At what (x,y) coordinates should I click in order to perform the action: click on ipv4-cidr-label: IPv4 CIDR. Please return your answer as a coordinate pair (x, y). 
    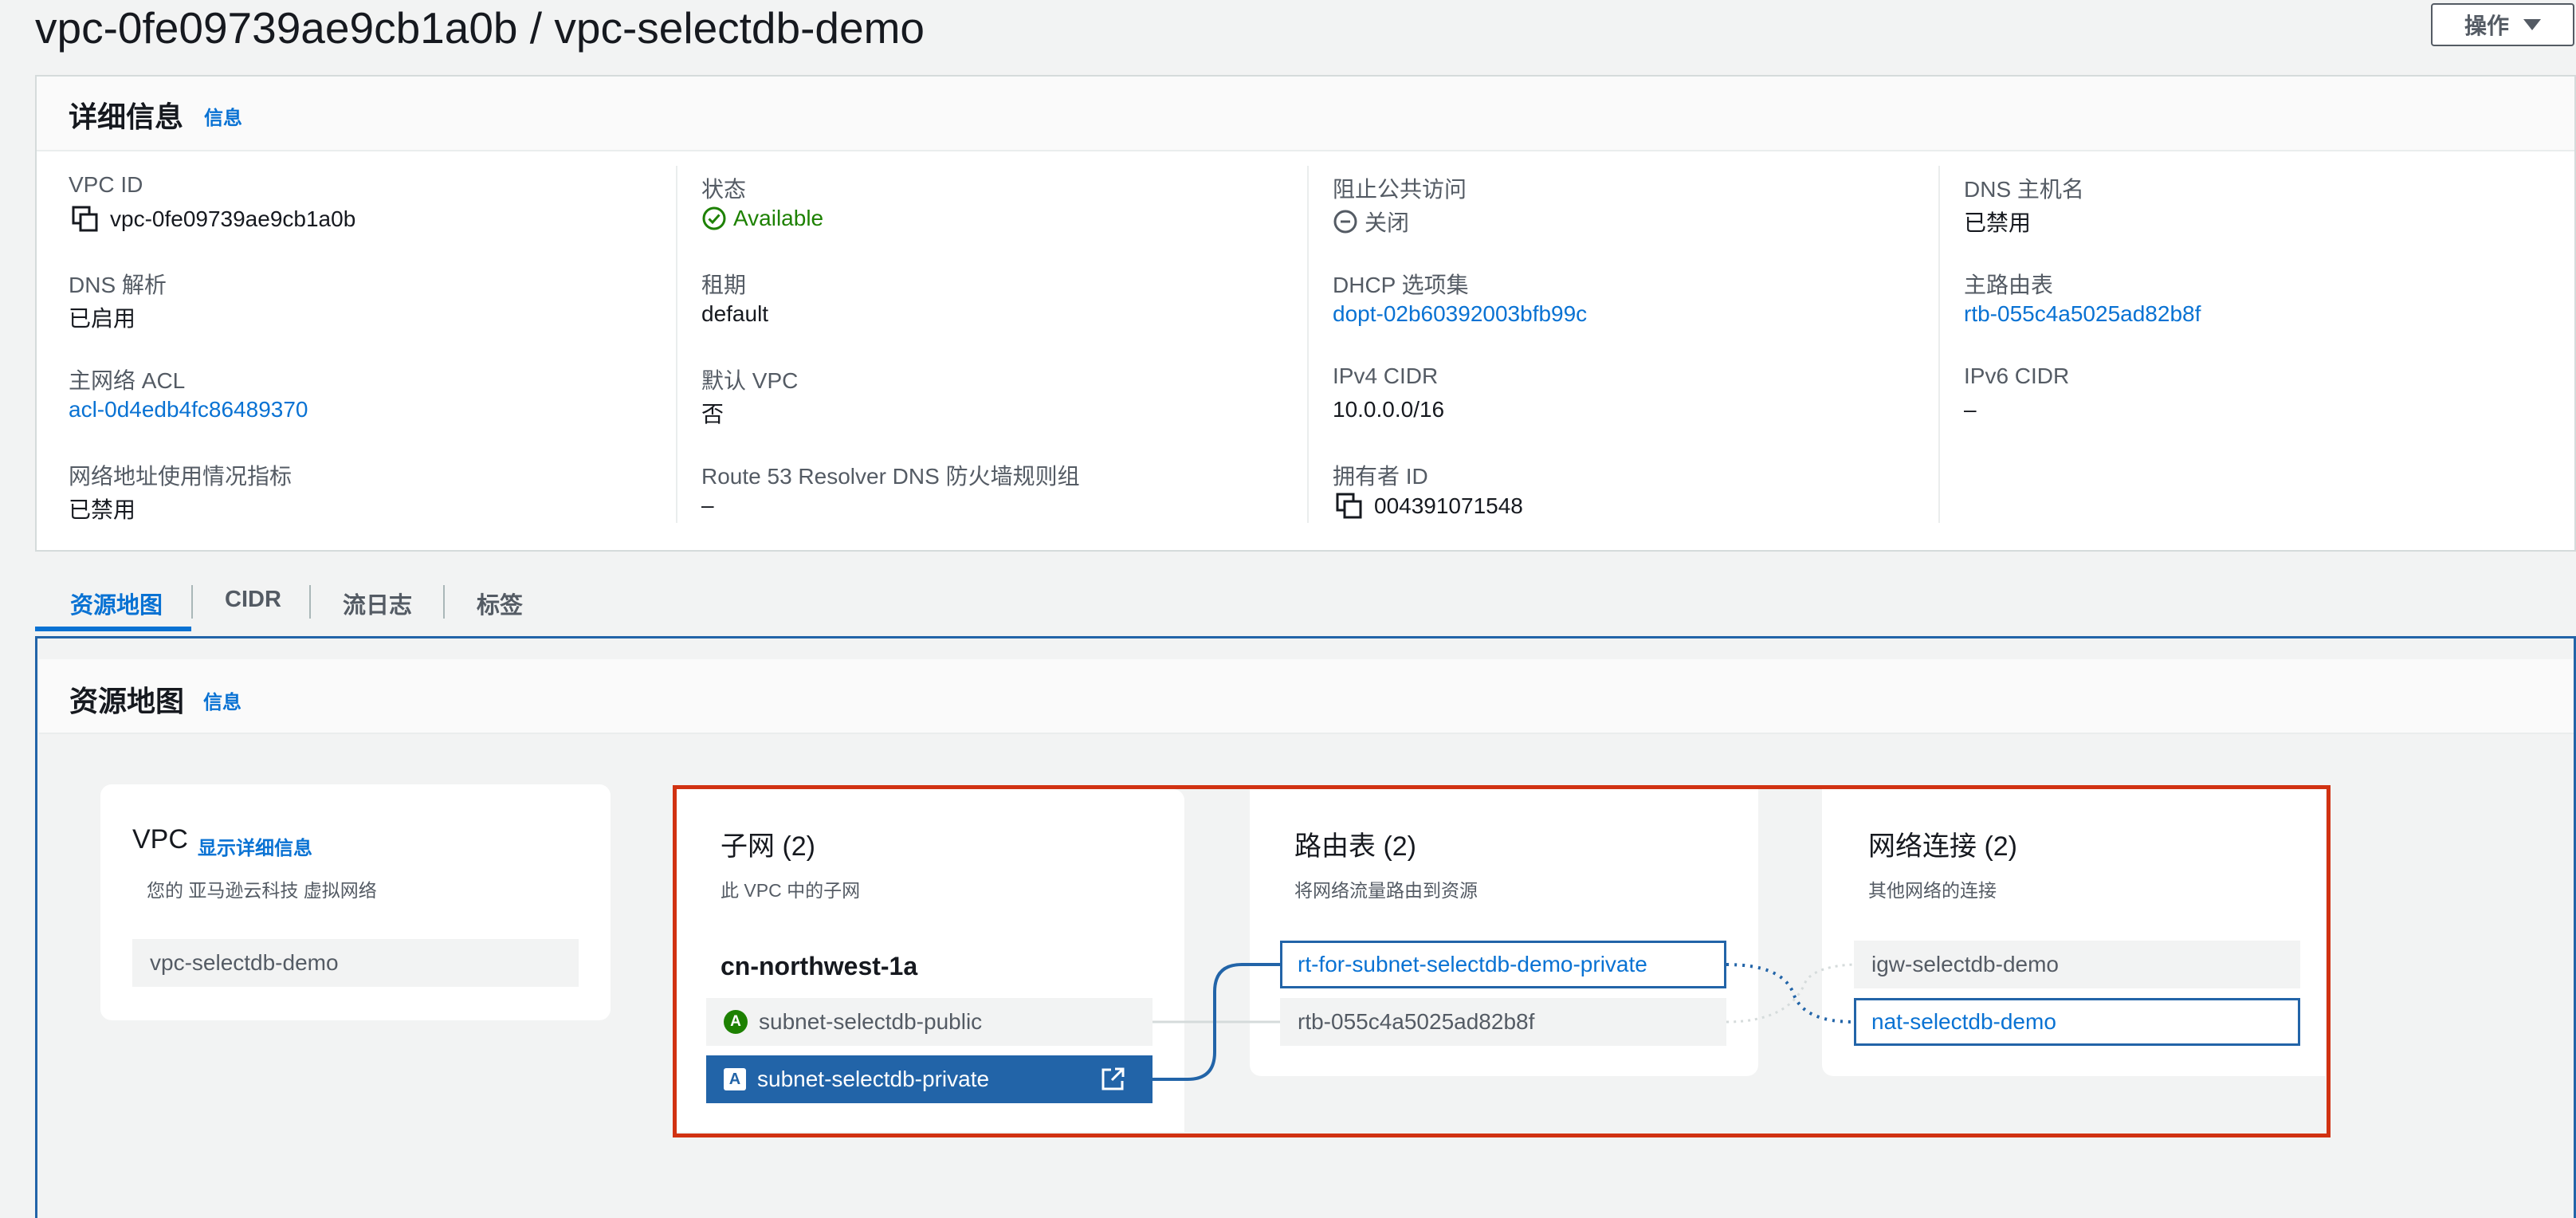
    Looking at the image, I should click on (1386, 375).